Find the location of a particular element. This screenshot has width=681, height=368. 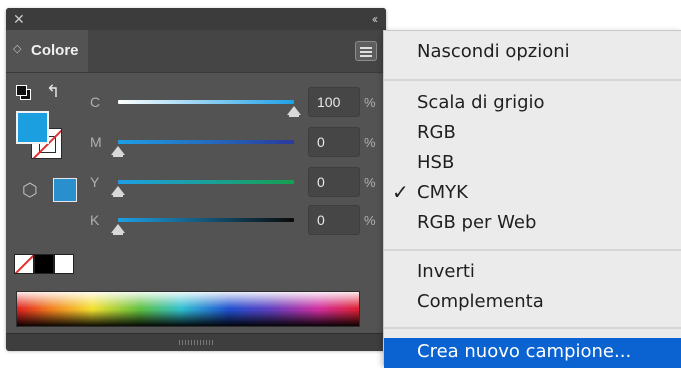

yellow-slider-thumb is located at coordinates (118, 191).